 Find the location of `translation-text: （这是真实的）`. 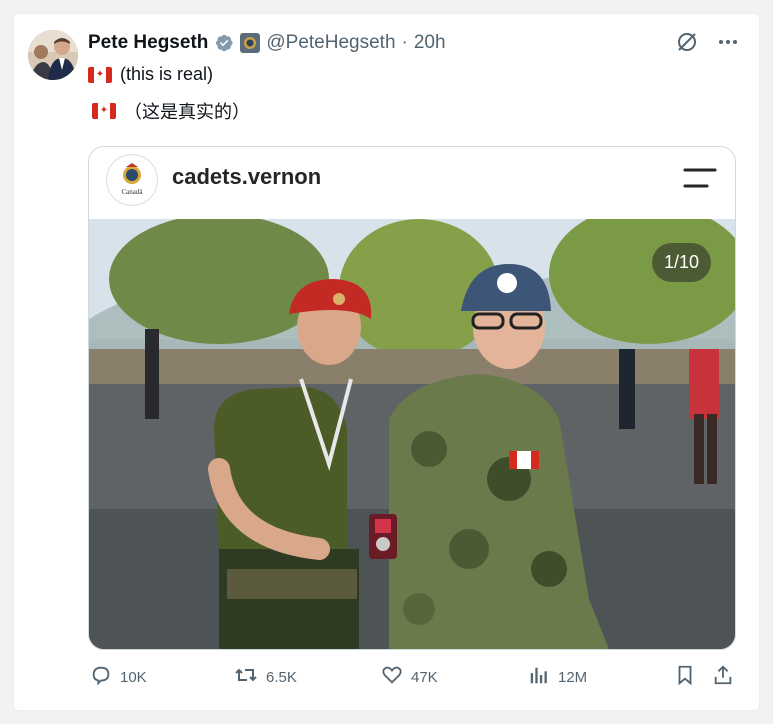

translation-text: （这是真实的） is located at coordinates (187, 112).